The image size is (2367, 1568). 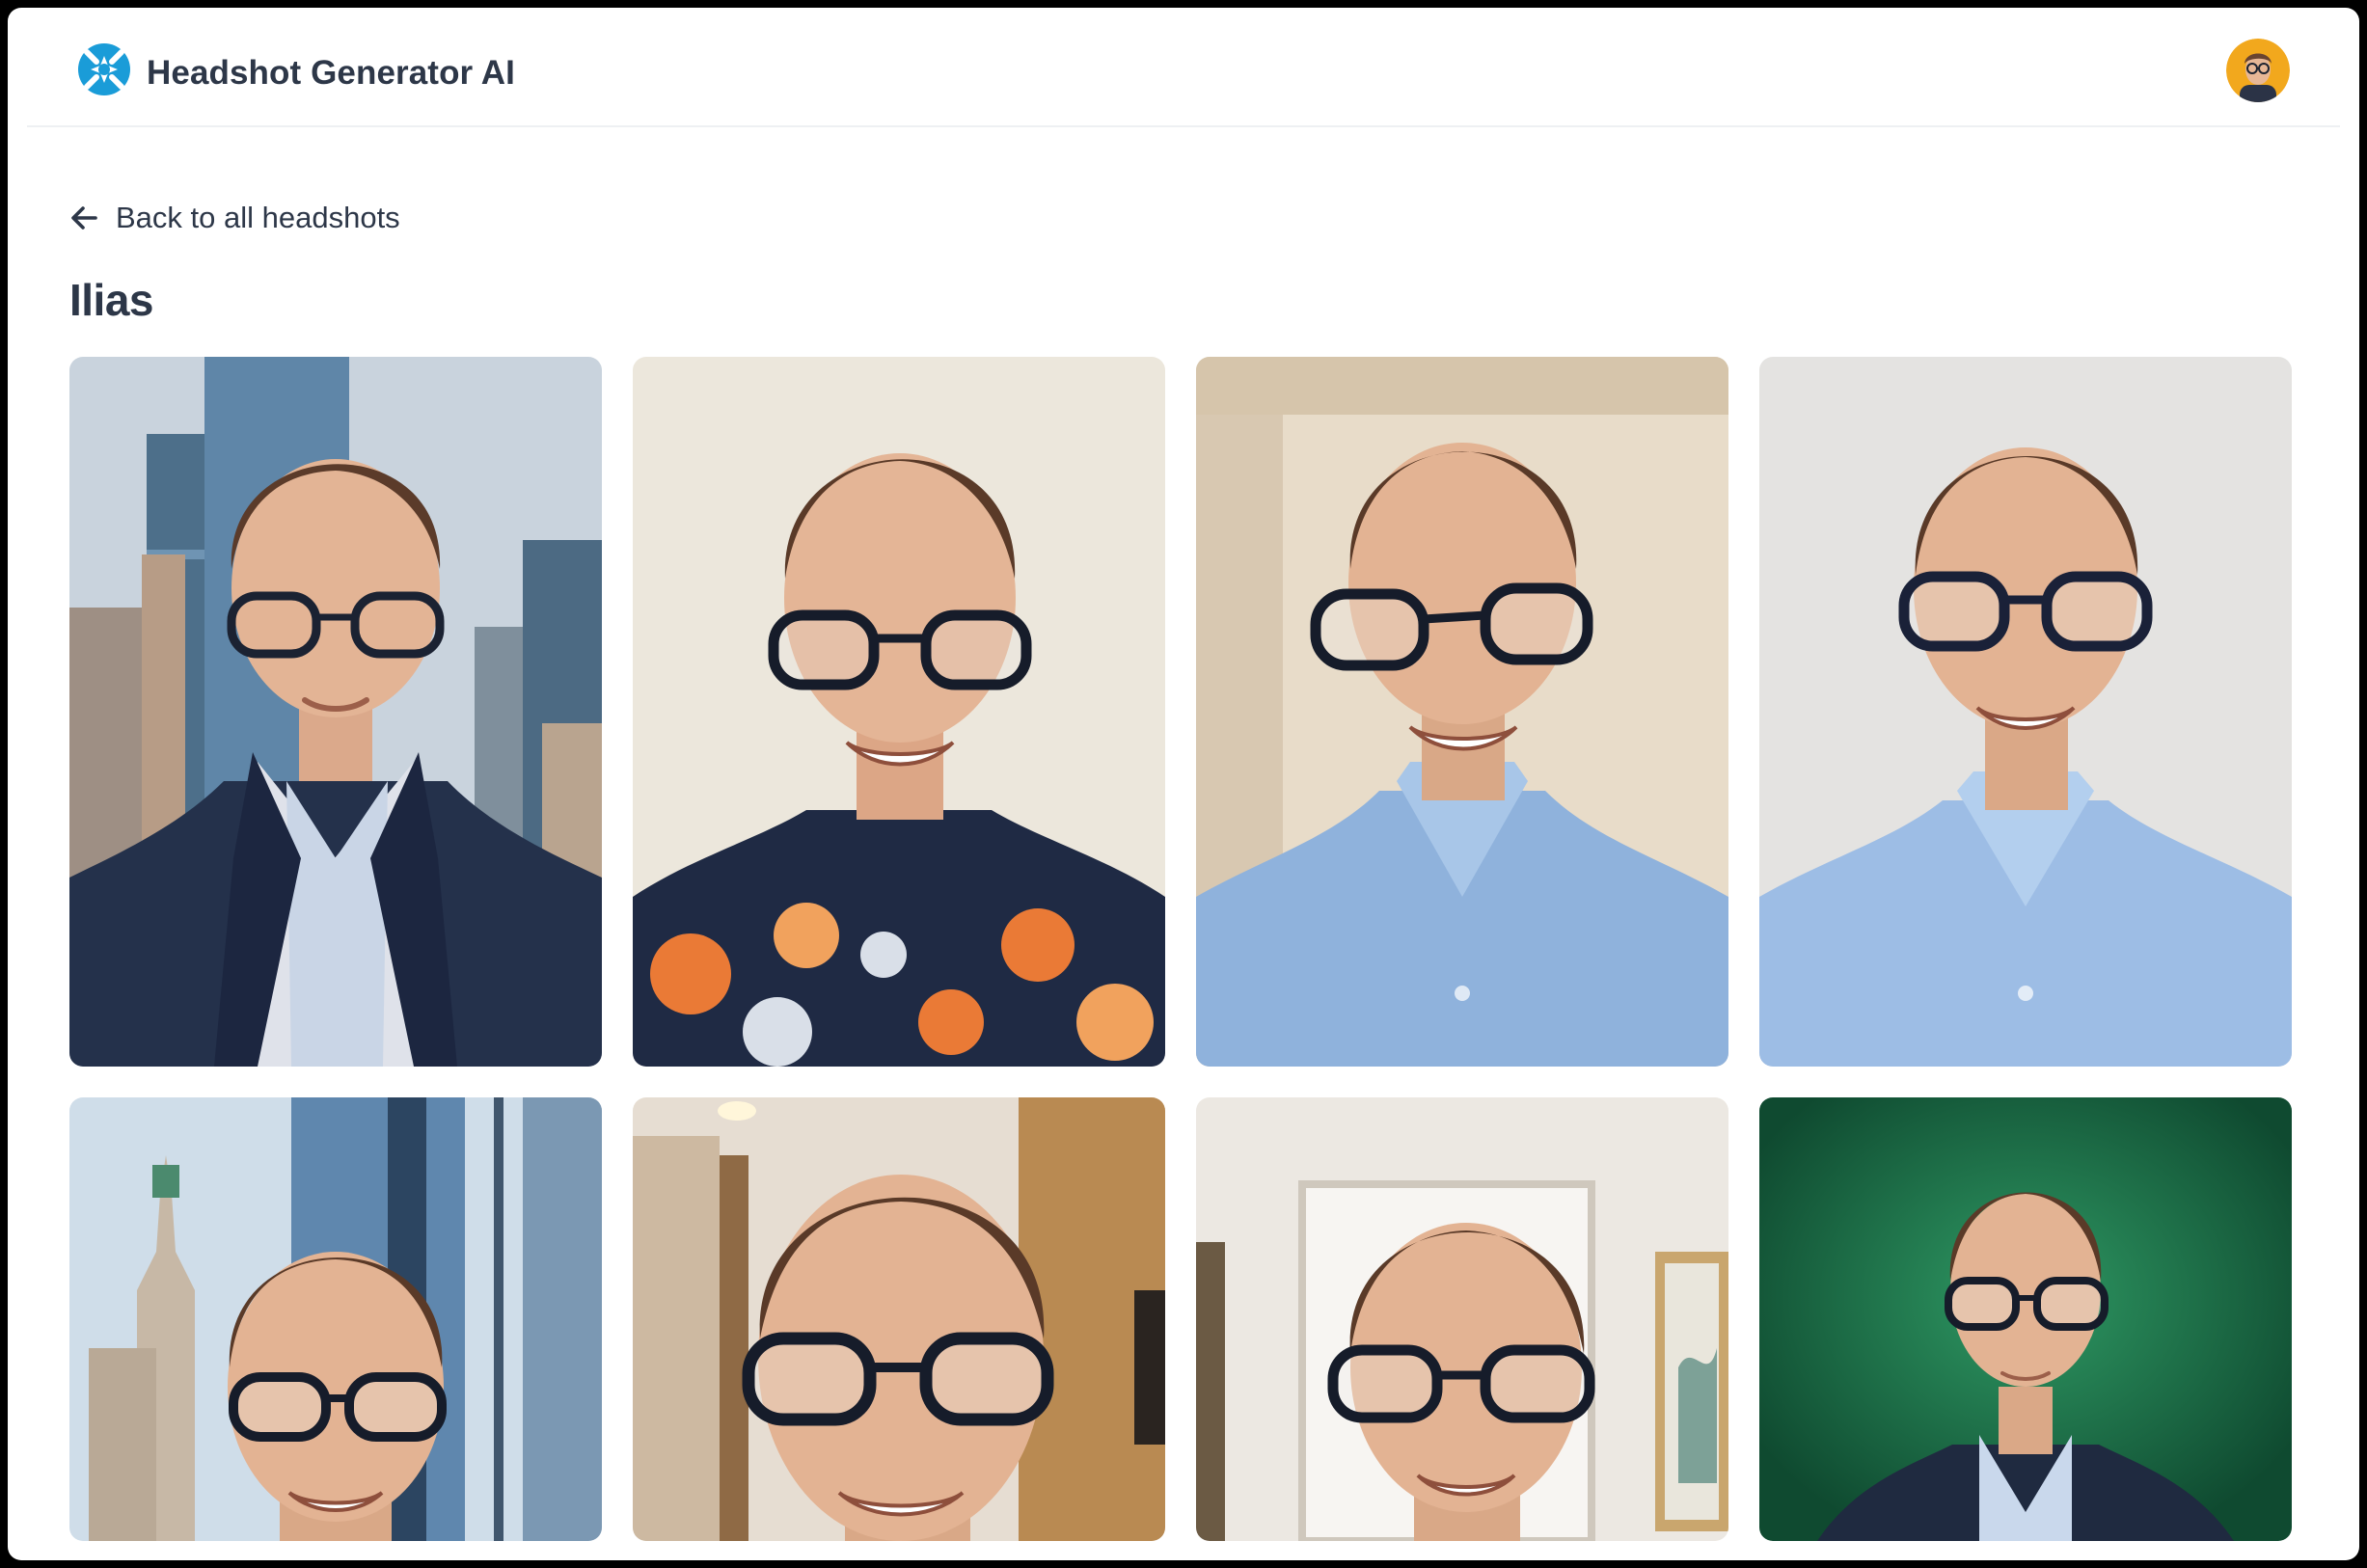 What do you see at coordinates (84, 218) in the screenshot?
I see `arrow-left-icon` at bounding box center [84, 218].